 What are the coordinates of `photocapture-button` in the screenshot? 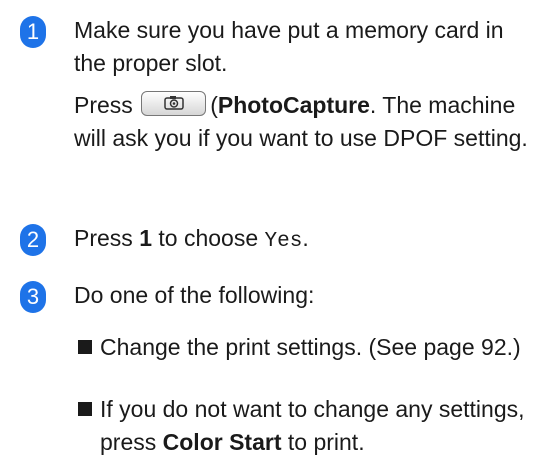 It's located at (174, 103).